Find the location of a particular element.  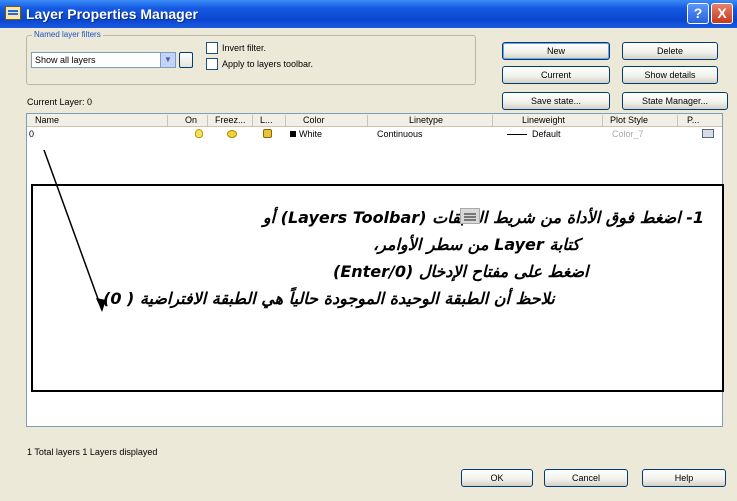

cancel-button: Cancel is located at coordinates (586, 478).